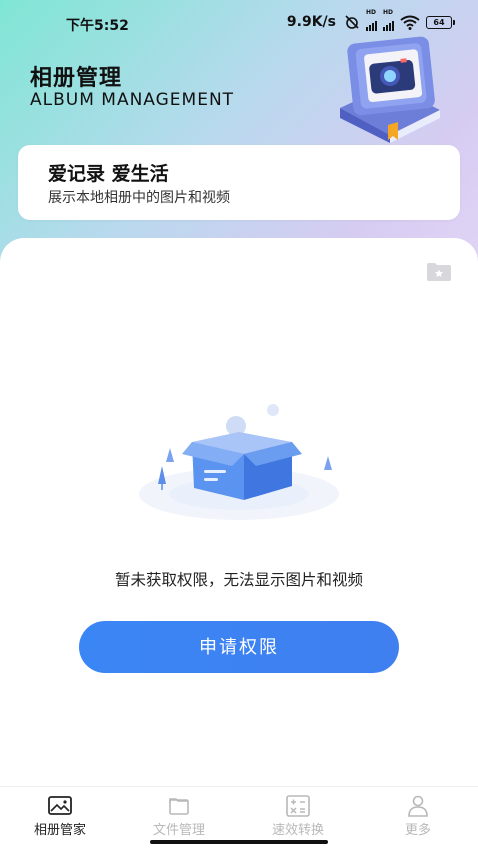 This screenshot has width=478, height=851. Describe the element at coordinates (352, 22) in the screenshot. I see `alarm-muted-icon` at that location.